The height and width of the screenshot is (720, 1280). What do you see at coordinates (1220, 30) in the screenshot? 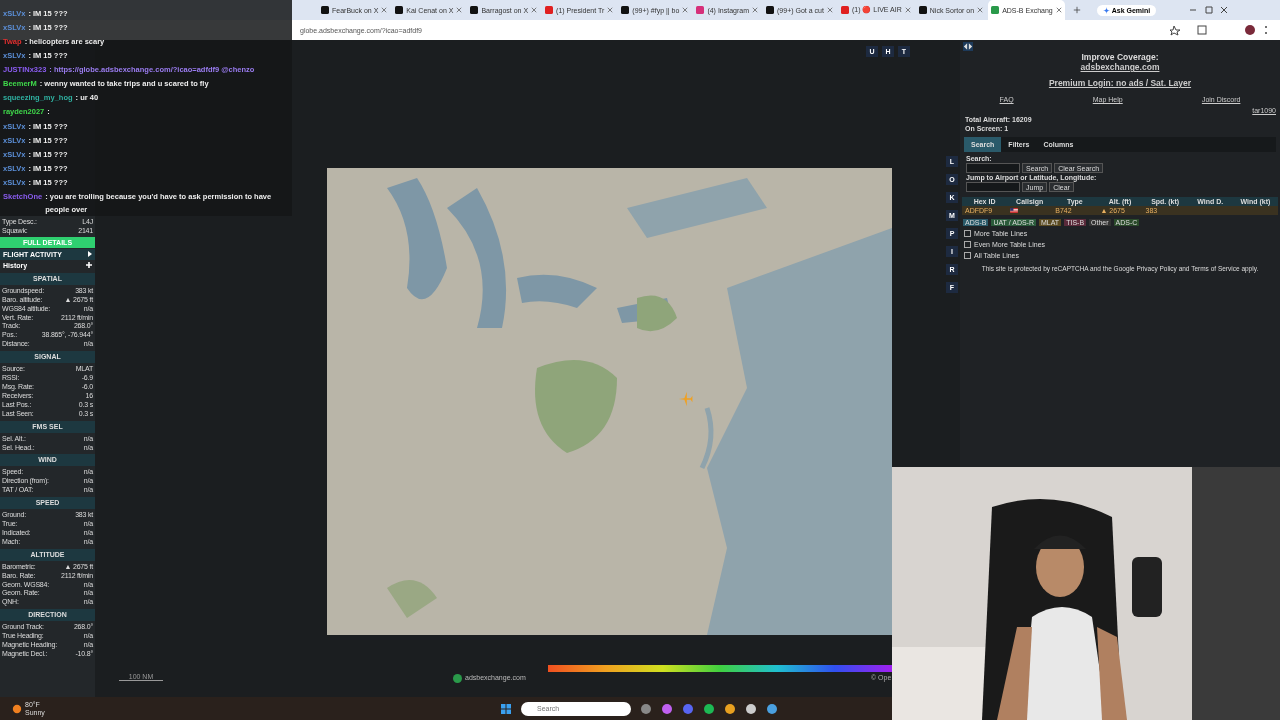
I see `toolbar-icons` at bounding box center [1220, 30].